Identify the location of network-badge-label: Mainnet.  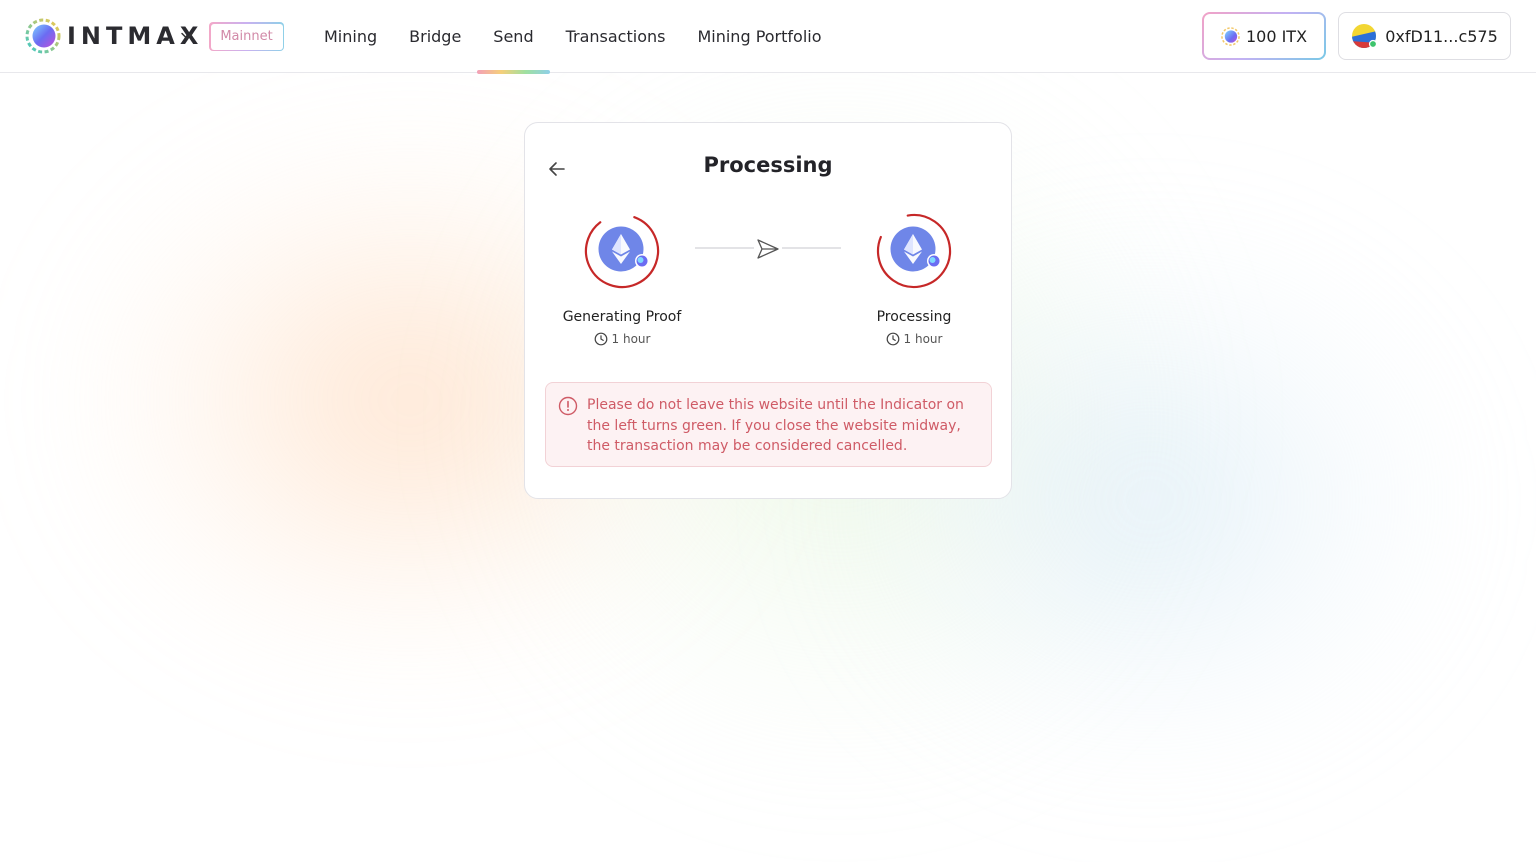
(246, 36).